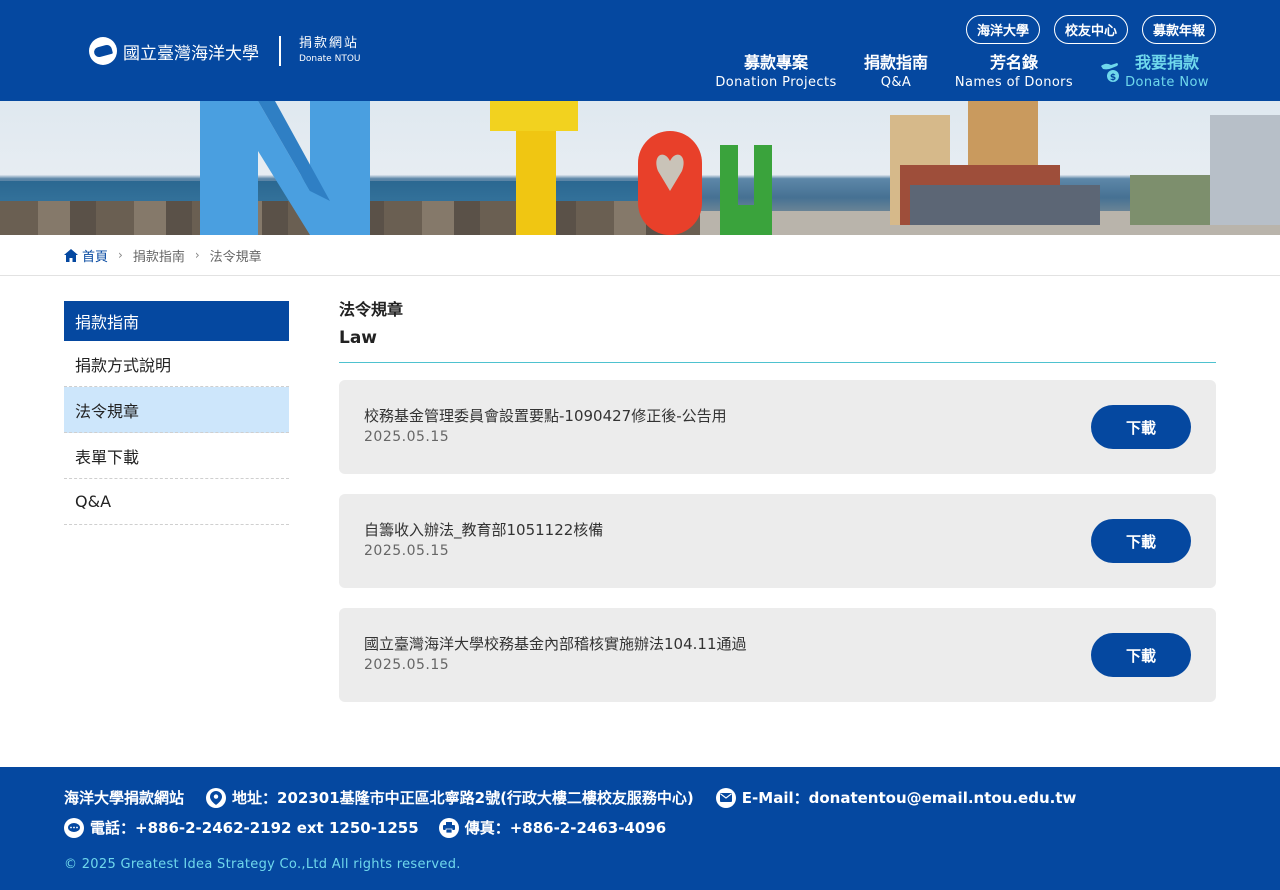 This screenshot has height=890, width=1280. I want to click on nav-donation-guide: 捐款指南 Q&A, so click(896, 74).